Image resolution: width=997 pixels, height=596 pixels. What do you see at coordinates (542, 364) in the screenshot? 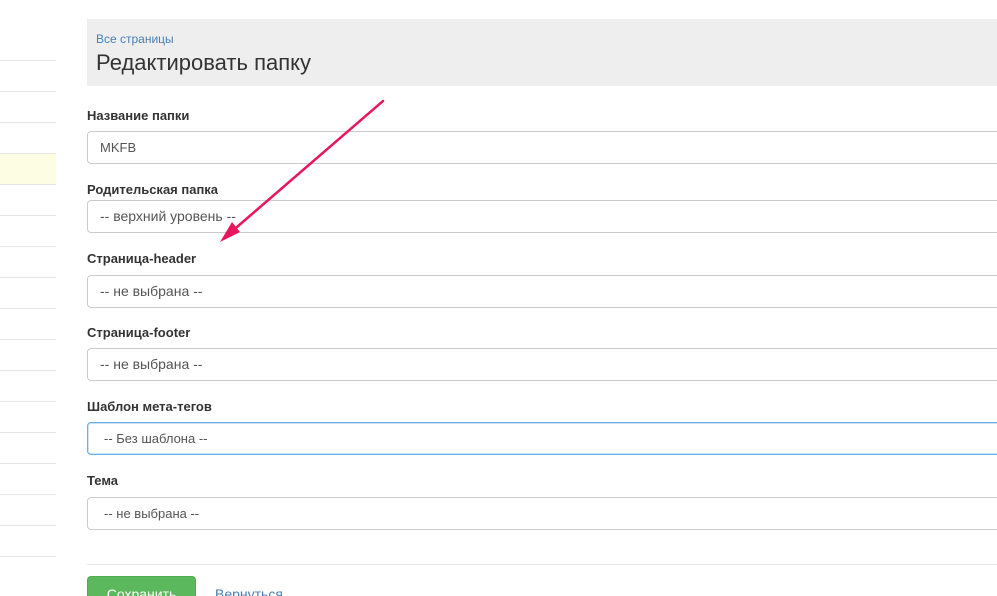
I see `footer-page-select: -- не выбрана --` at bounding box center [542, 364].